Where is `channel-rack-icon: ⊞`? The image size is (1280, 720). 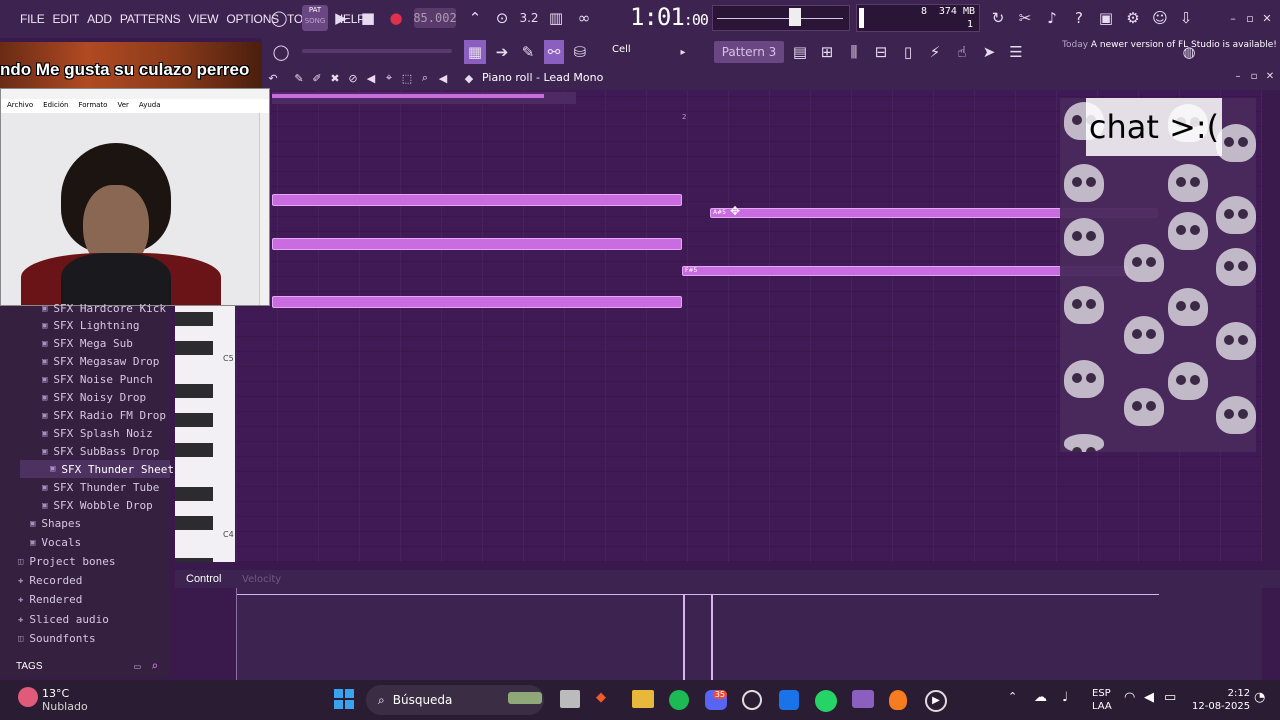 channel-rack-icon: ⊞ is located at coordinates (827, 52).